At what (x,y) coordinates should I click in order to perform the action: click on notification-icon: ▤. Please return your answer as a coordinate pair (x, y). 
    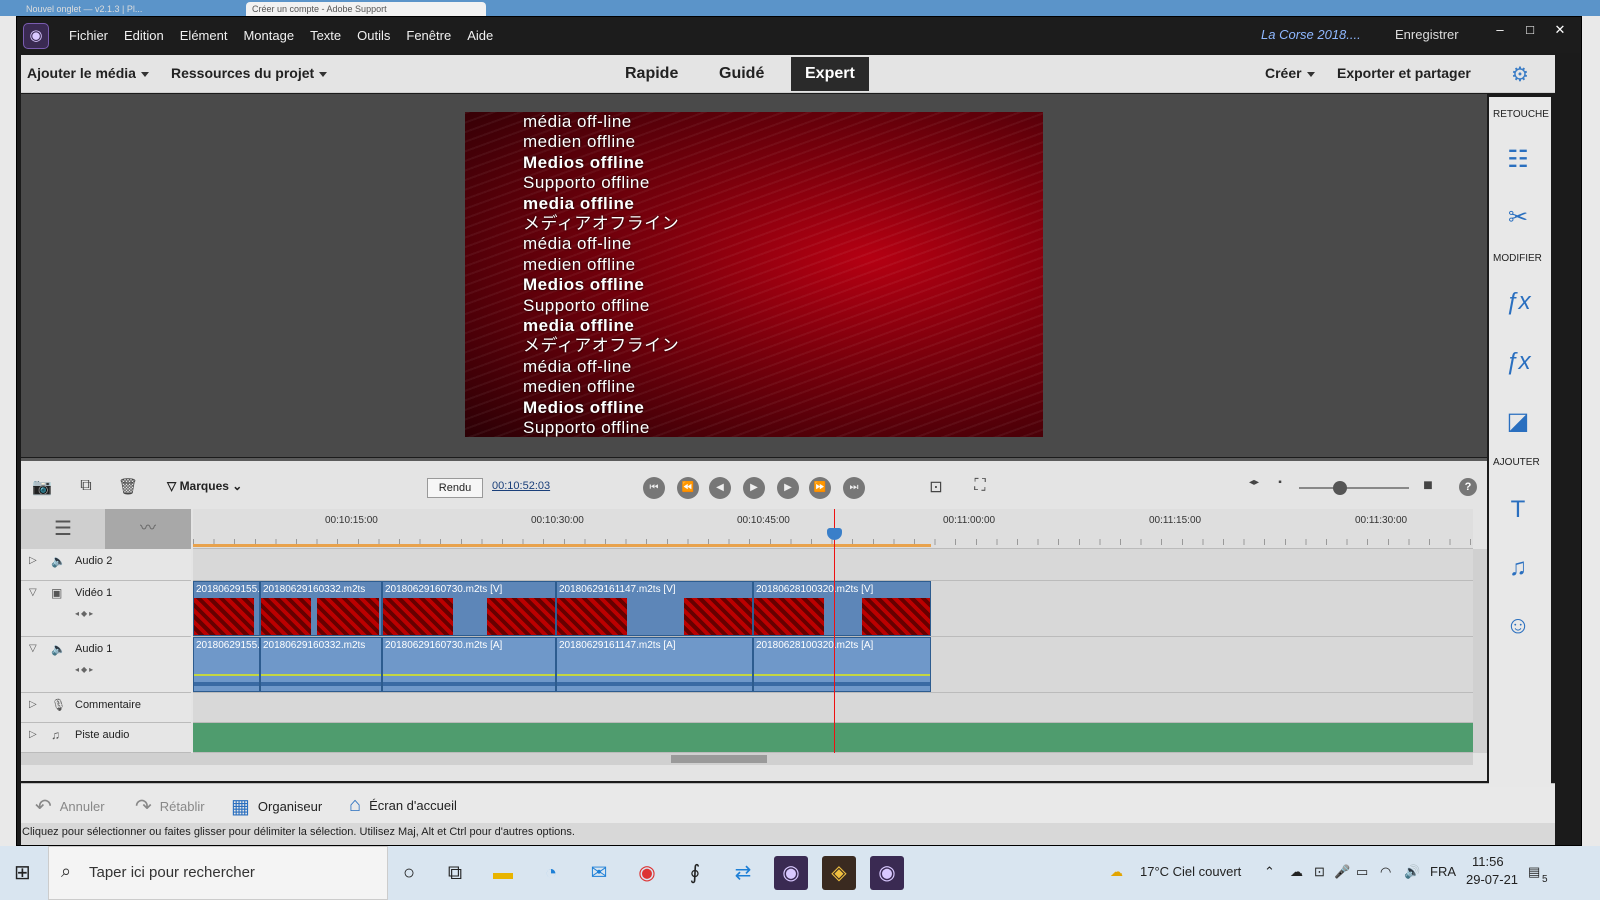
    Looking at the image, I should click on (1534, 872).